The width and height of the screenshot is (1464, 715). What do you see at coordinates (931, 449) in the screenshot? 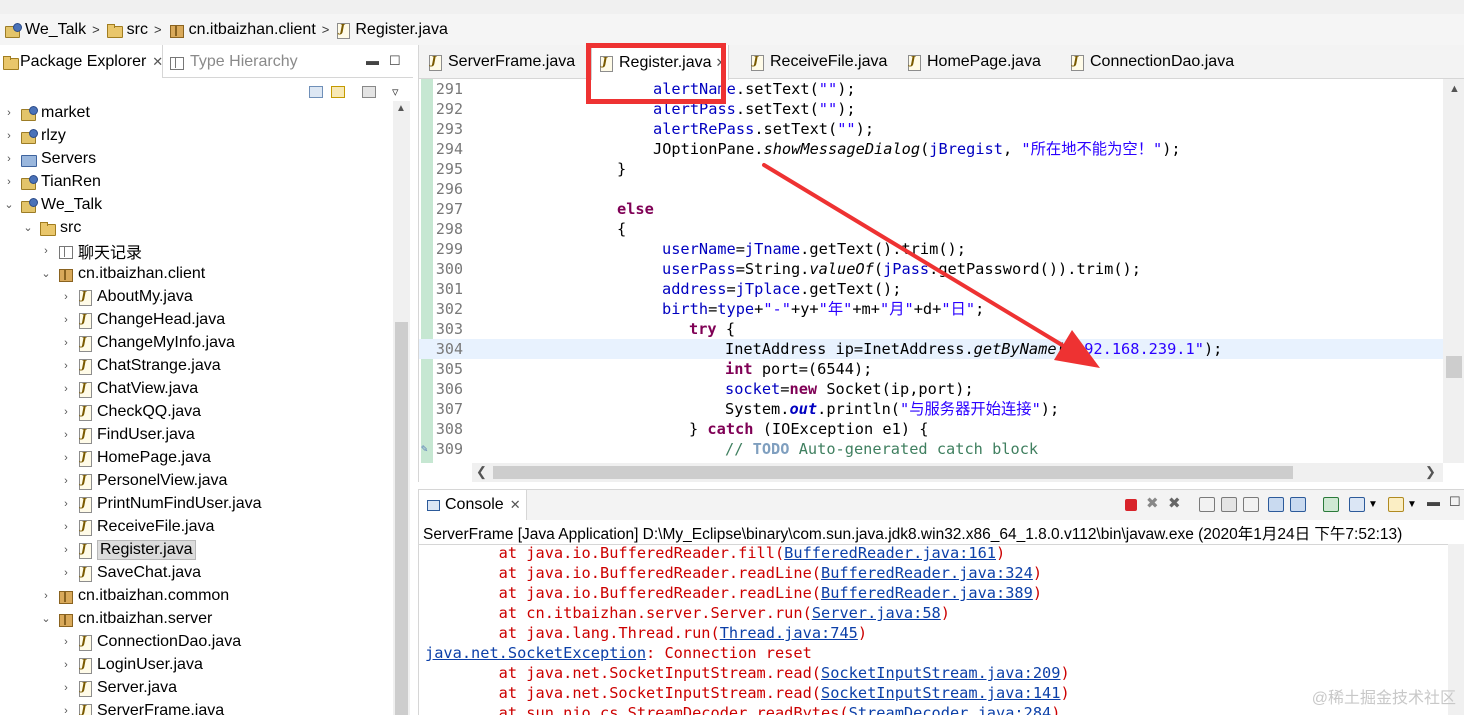
I see `code-line: 309 // TODO Auto-generated catch block` at bounding box center [931, 449].